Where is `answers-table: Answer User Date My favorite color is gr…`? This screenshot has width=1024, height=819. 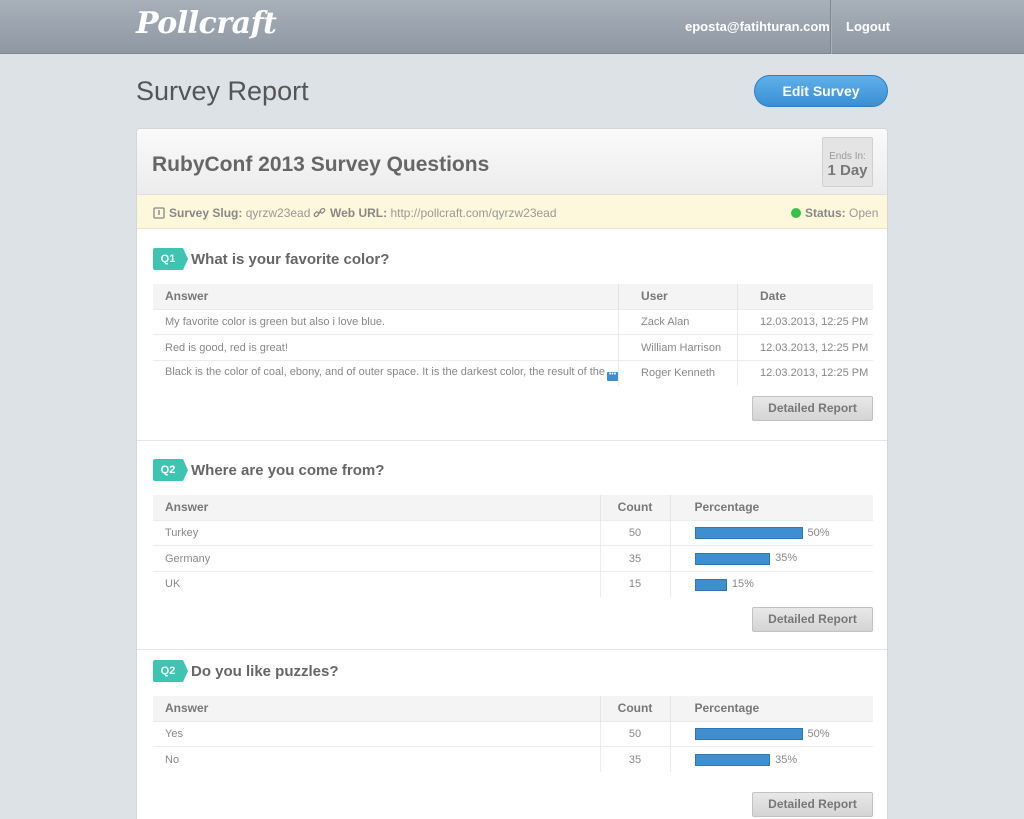 answers-table: Answer User Date My favorite color is gr… is located at coordinates (513, 335).